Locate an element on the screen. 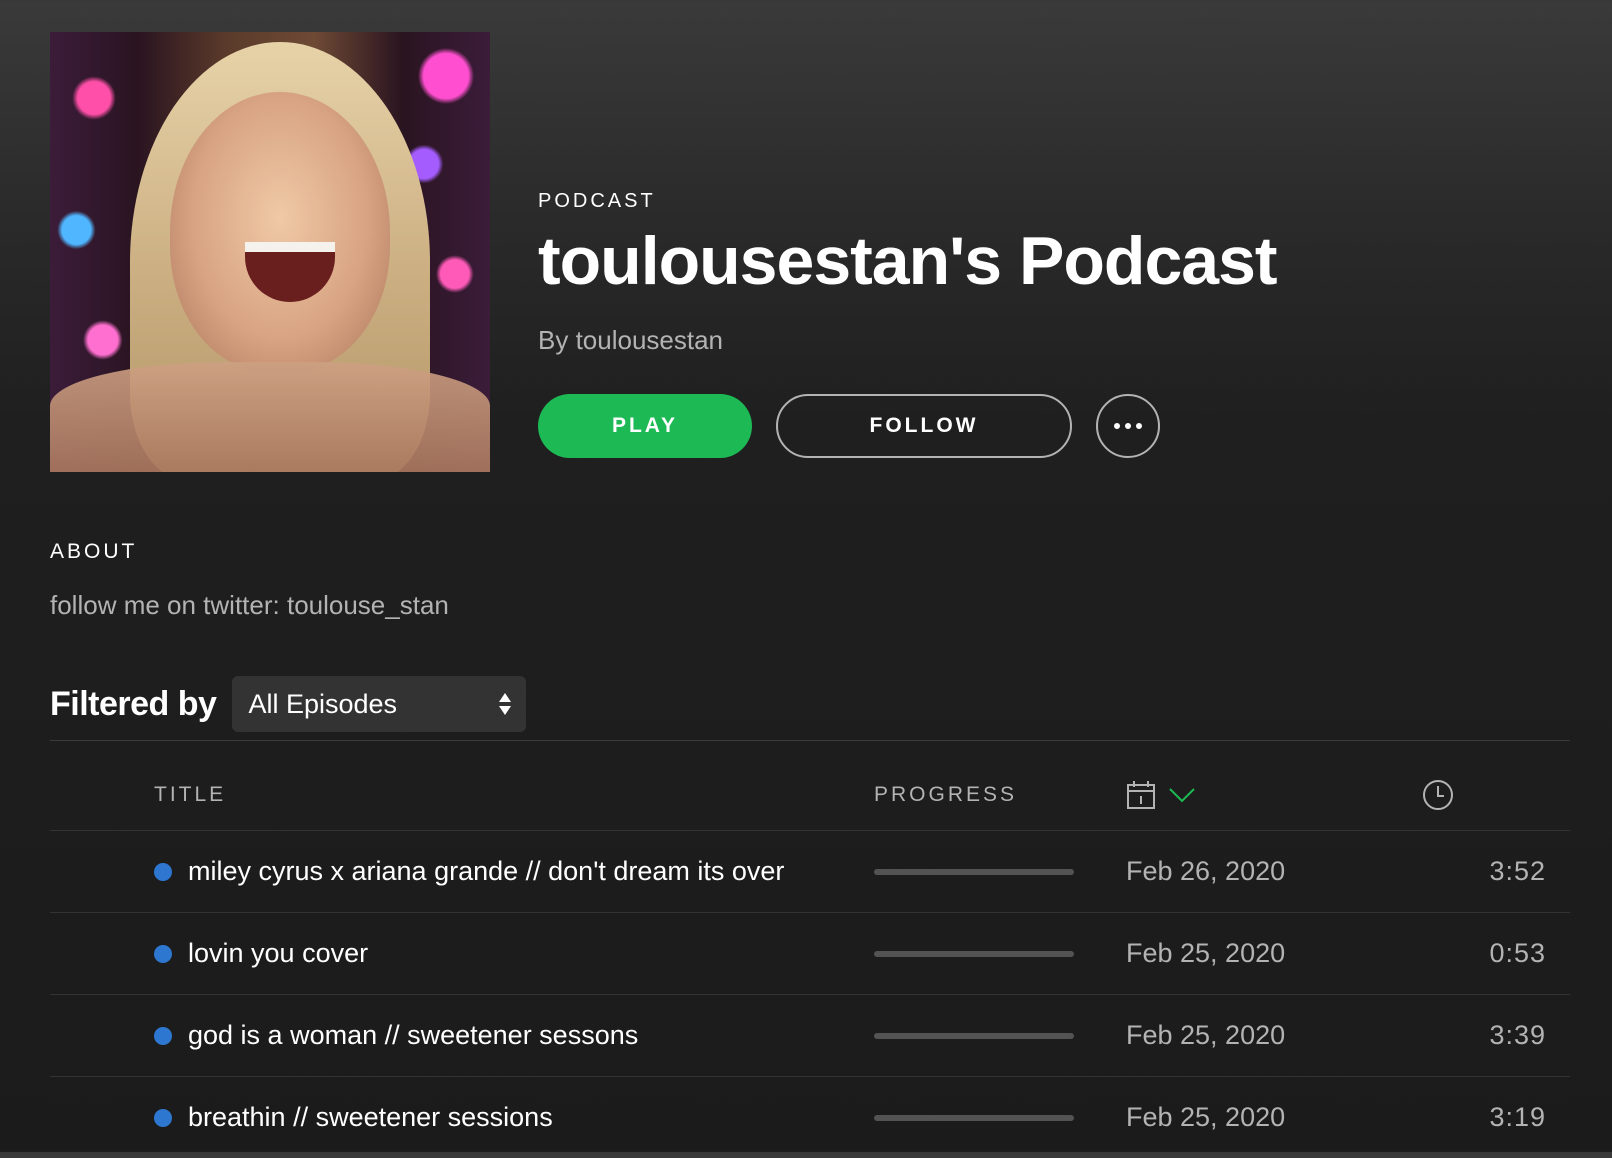 Image resolution: width=1612 pixels, height=1158 pixels. select-arrows-icon is located at coordinates (505, 704).